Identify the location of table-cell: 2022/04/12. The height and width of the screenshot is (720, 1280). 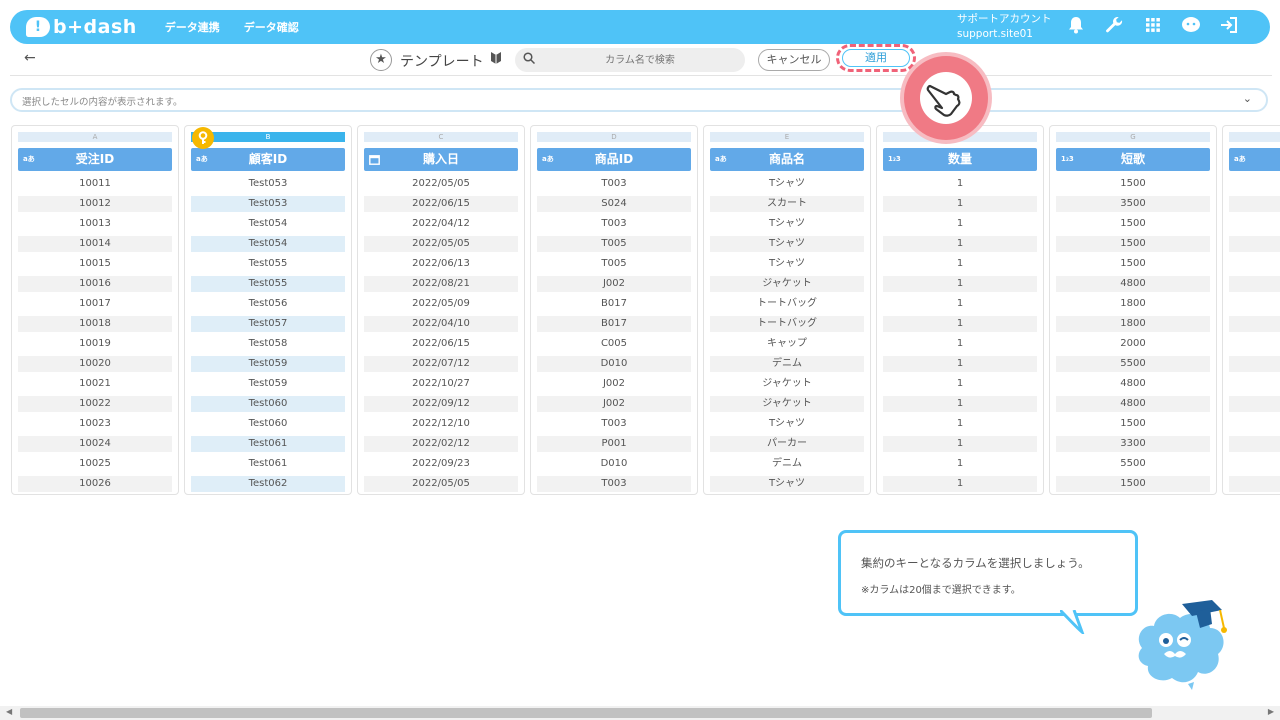
(441, 224).